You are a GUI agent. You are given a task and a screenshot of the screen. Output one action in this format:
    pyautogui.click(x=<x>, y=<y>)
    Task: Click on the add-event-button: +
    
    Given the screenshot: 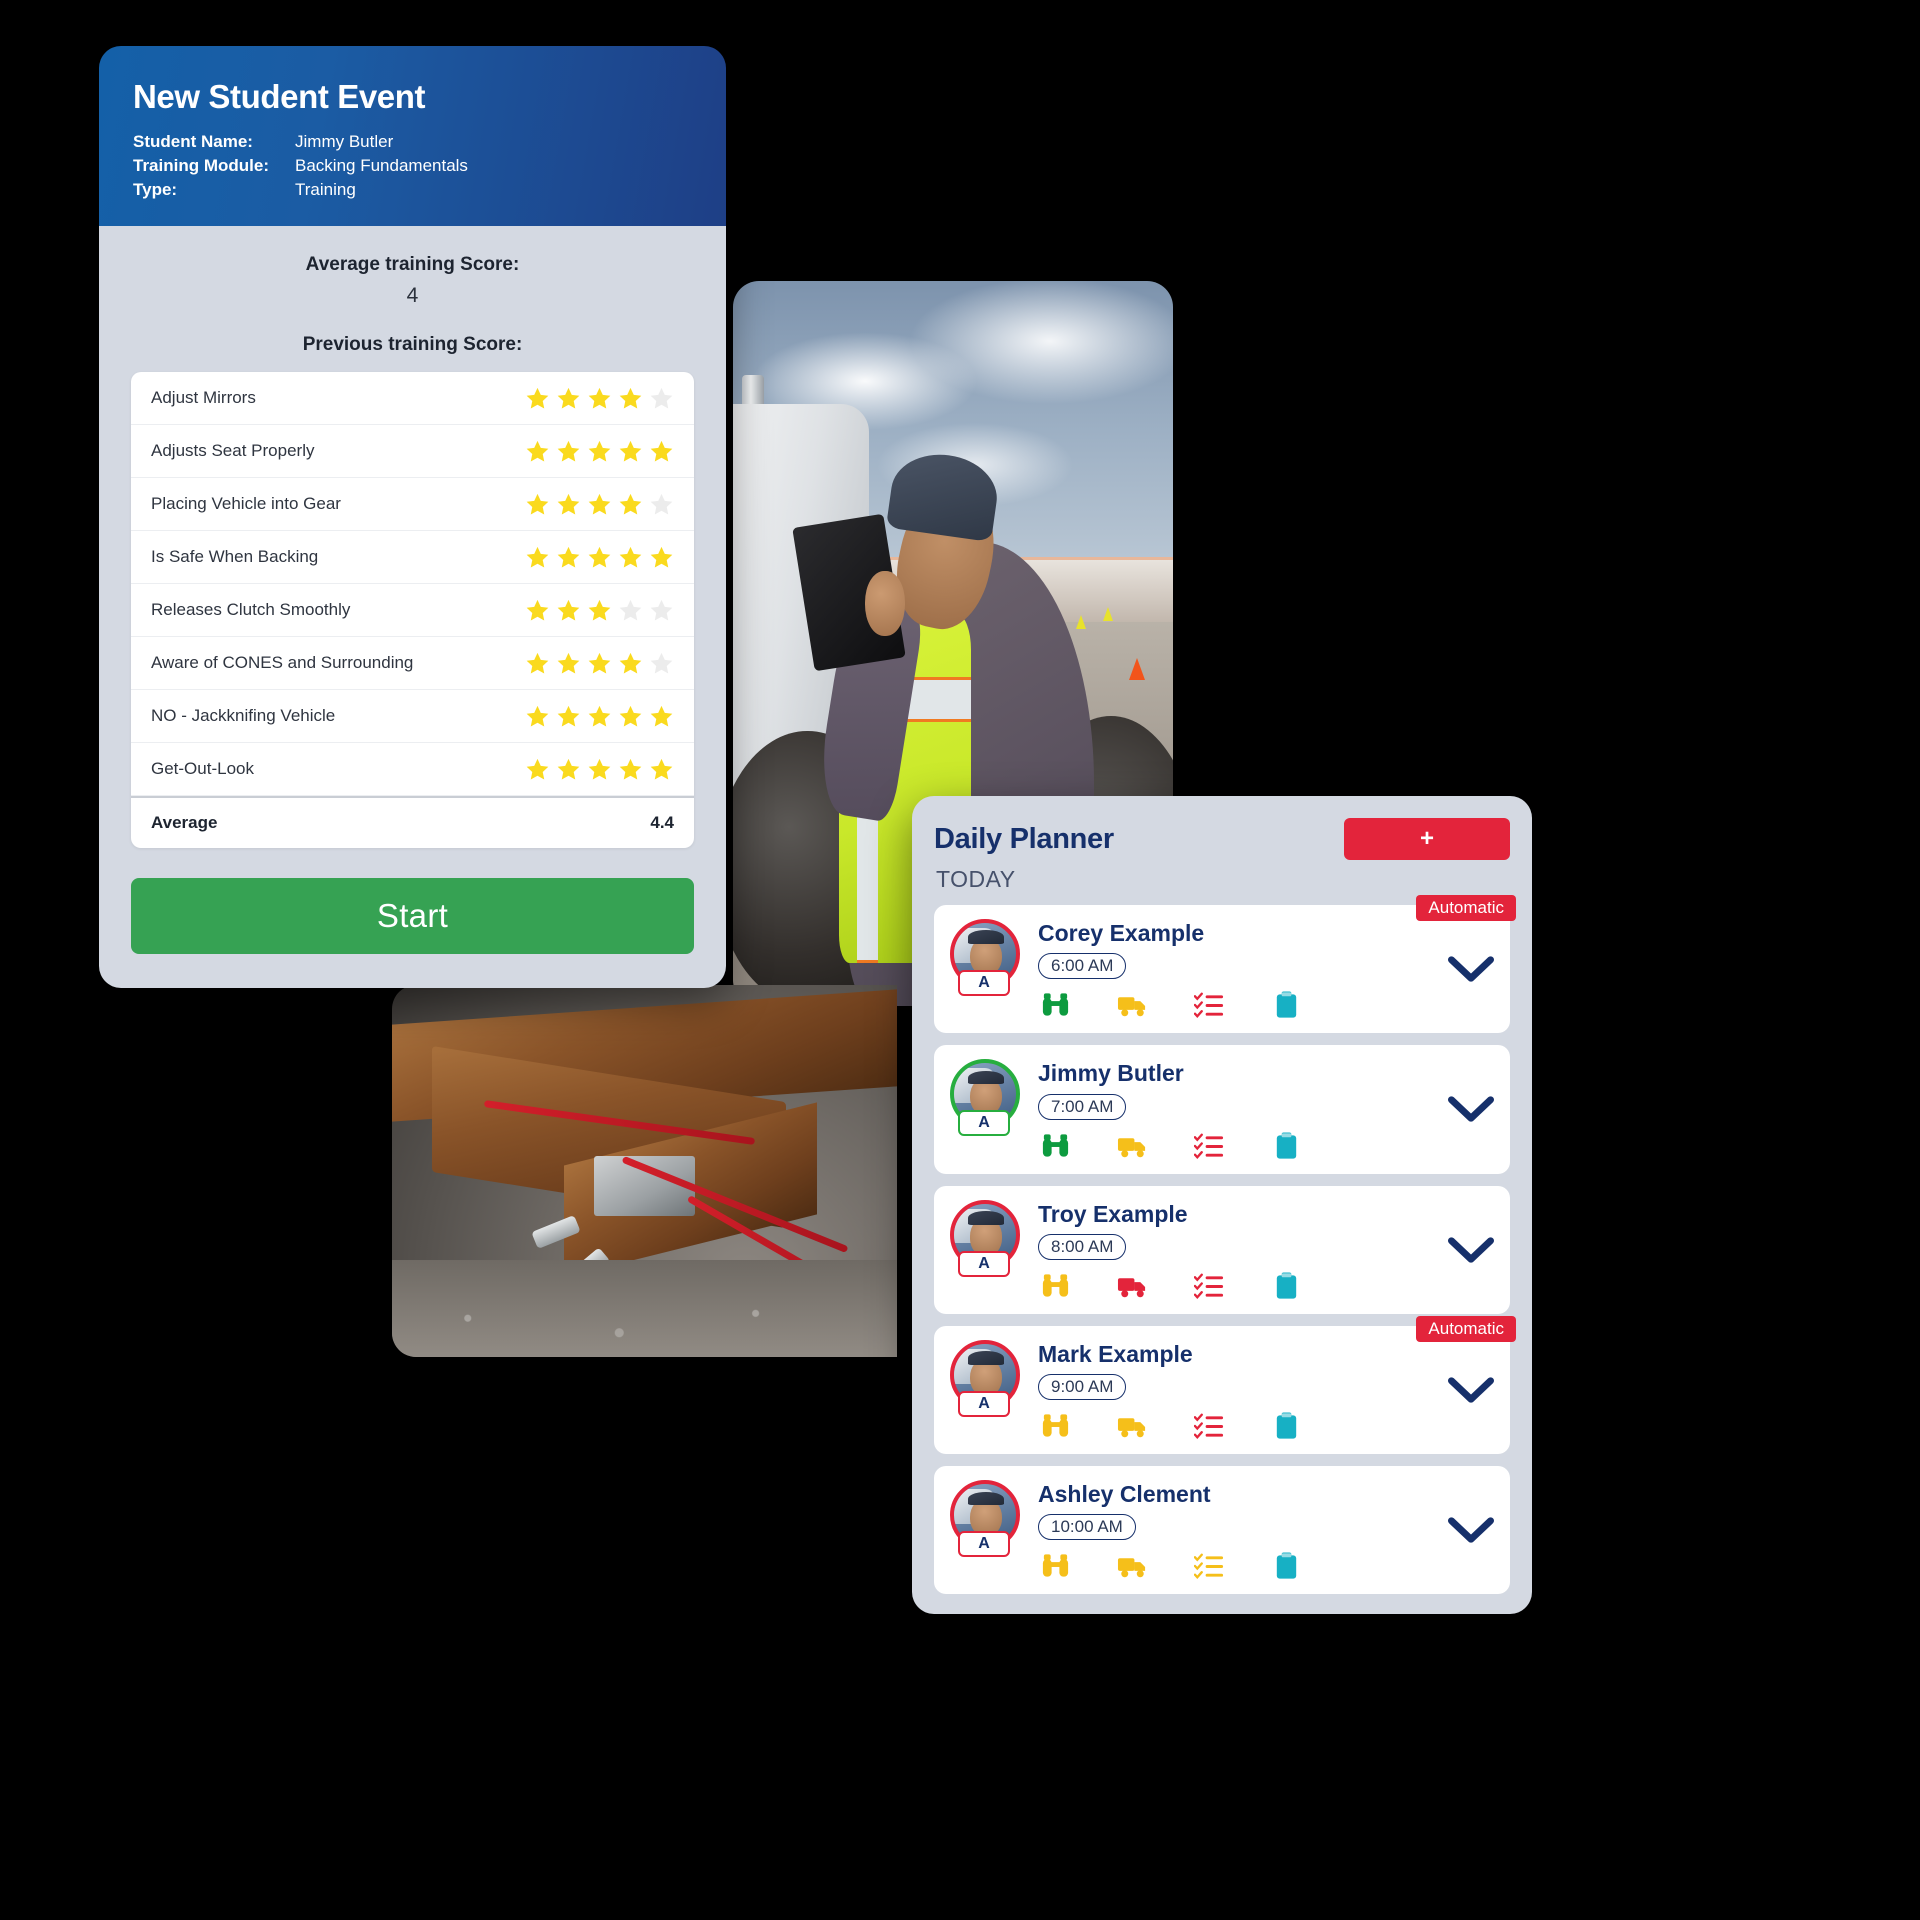 What is the action you would take?
    pyautogui.click(x=1427, y=839)
    